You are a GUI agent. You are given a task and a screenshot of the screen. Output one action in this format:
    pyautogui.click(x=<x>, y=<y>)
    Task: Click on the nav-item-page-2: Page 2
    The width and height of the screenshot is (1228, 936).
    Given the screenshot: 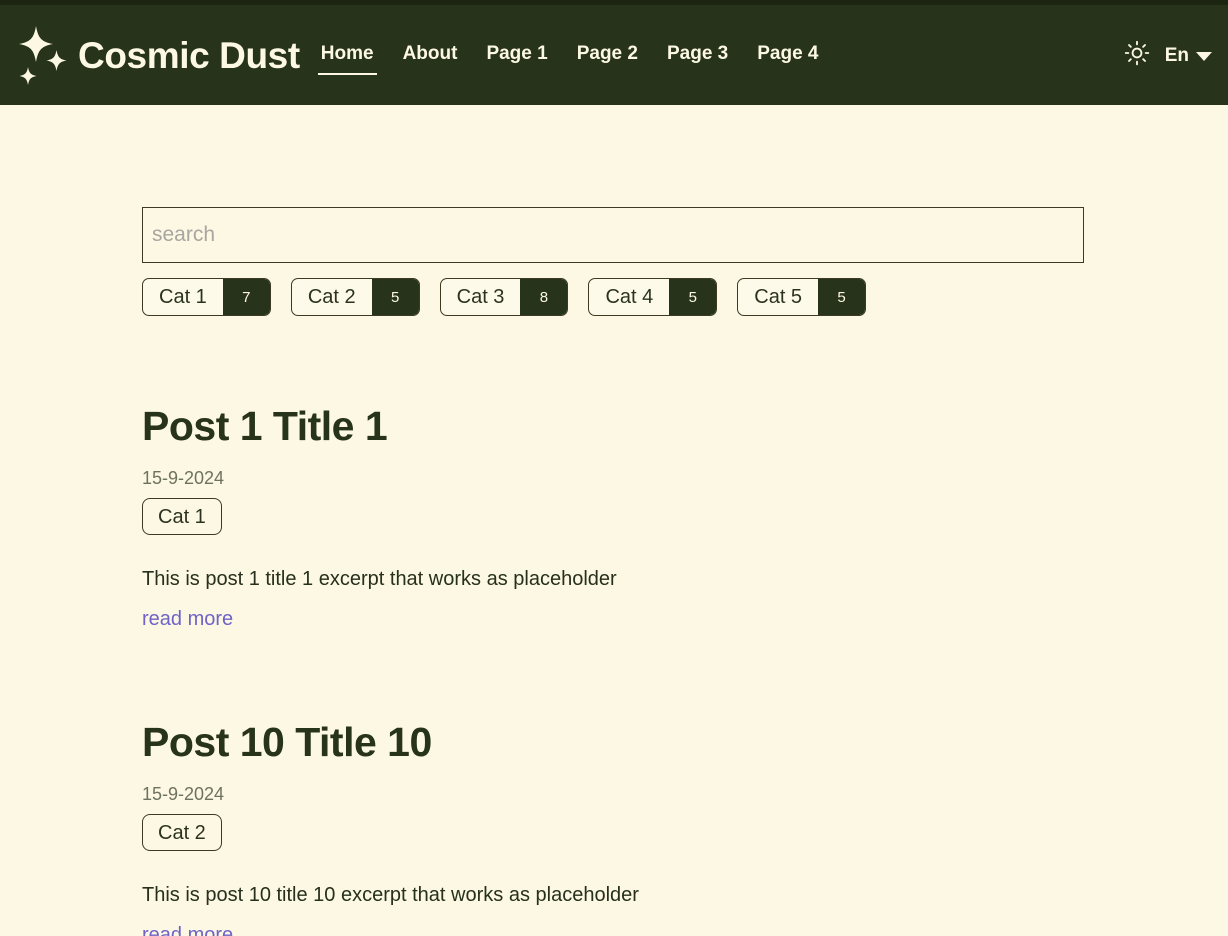 What is the action you would take?
    pyautogui.click(x=607, y=55)
    